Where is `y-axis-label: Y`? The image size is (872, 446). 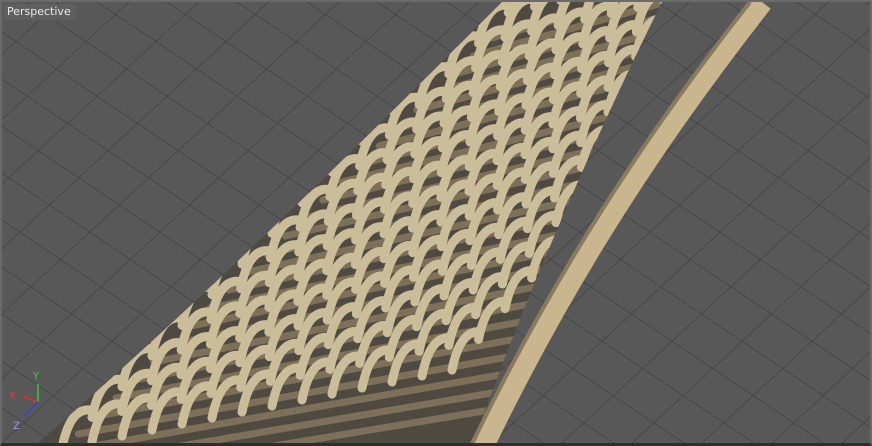
y-axis-label: Y is located at coordinates (36, 377).